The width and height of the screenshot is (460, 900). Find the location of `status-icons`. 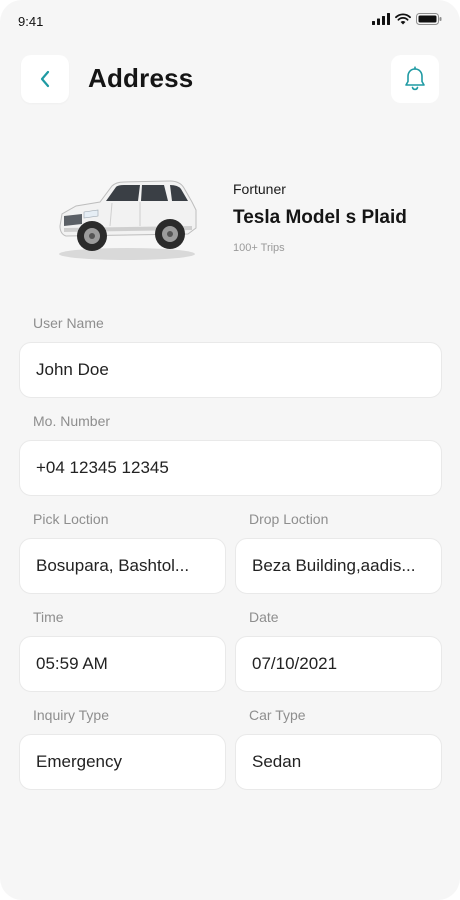

status-icons is located at coordinates (407, 19).